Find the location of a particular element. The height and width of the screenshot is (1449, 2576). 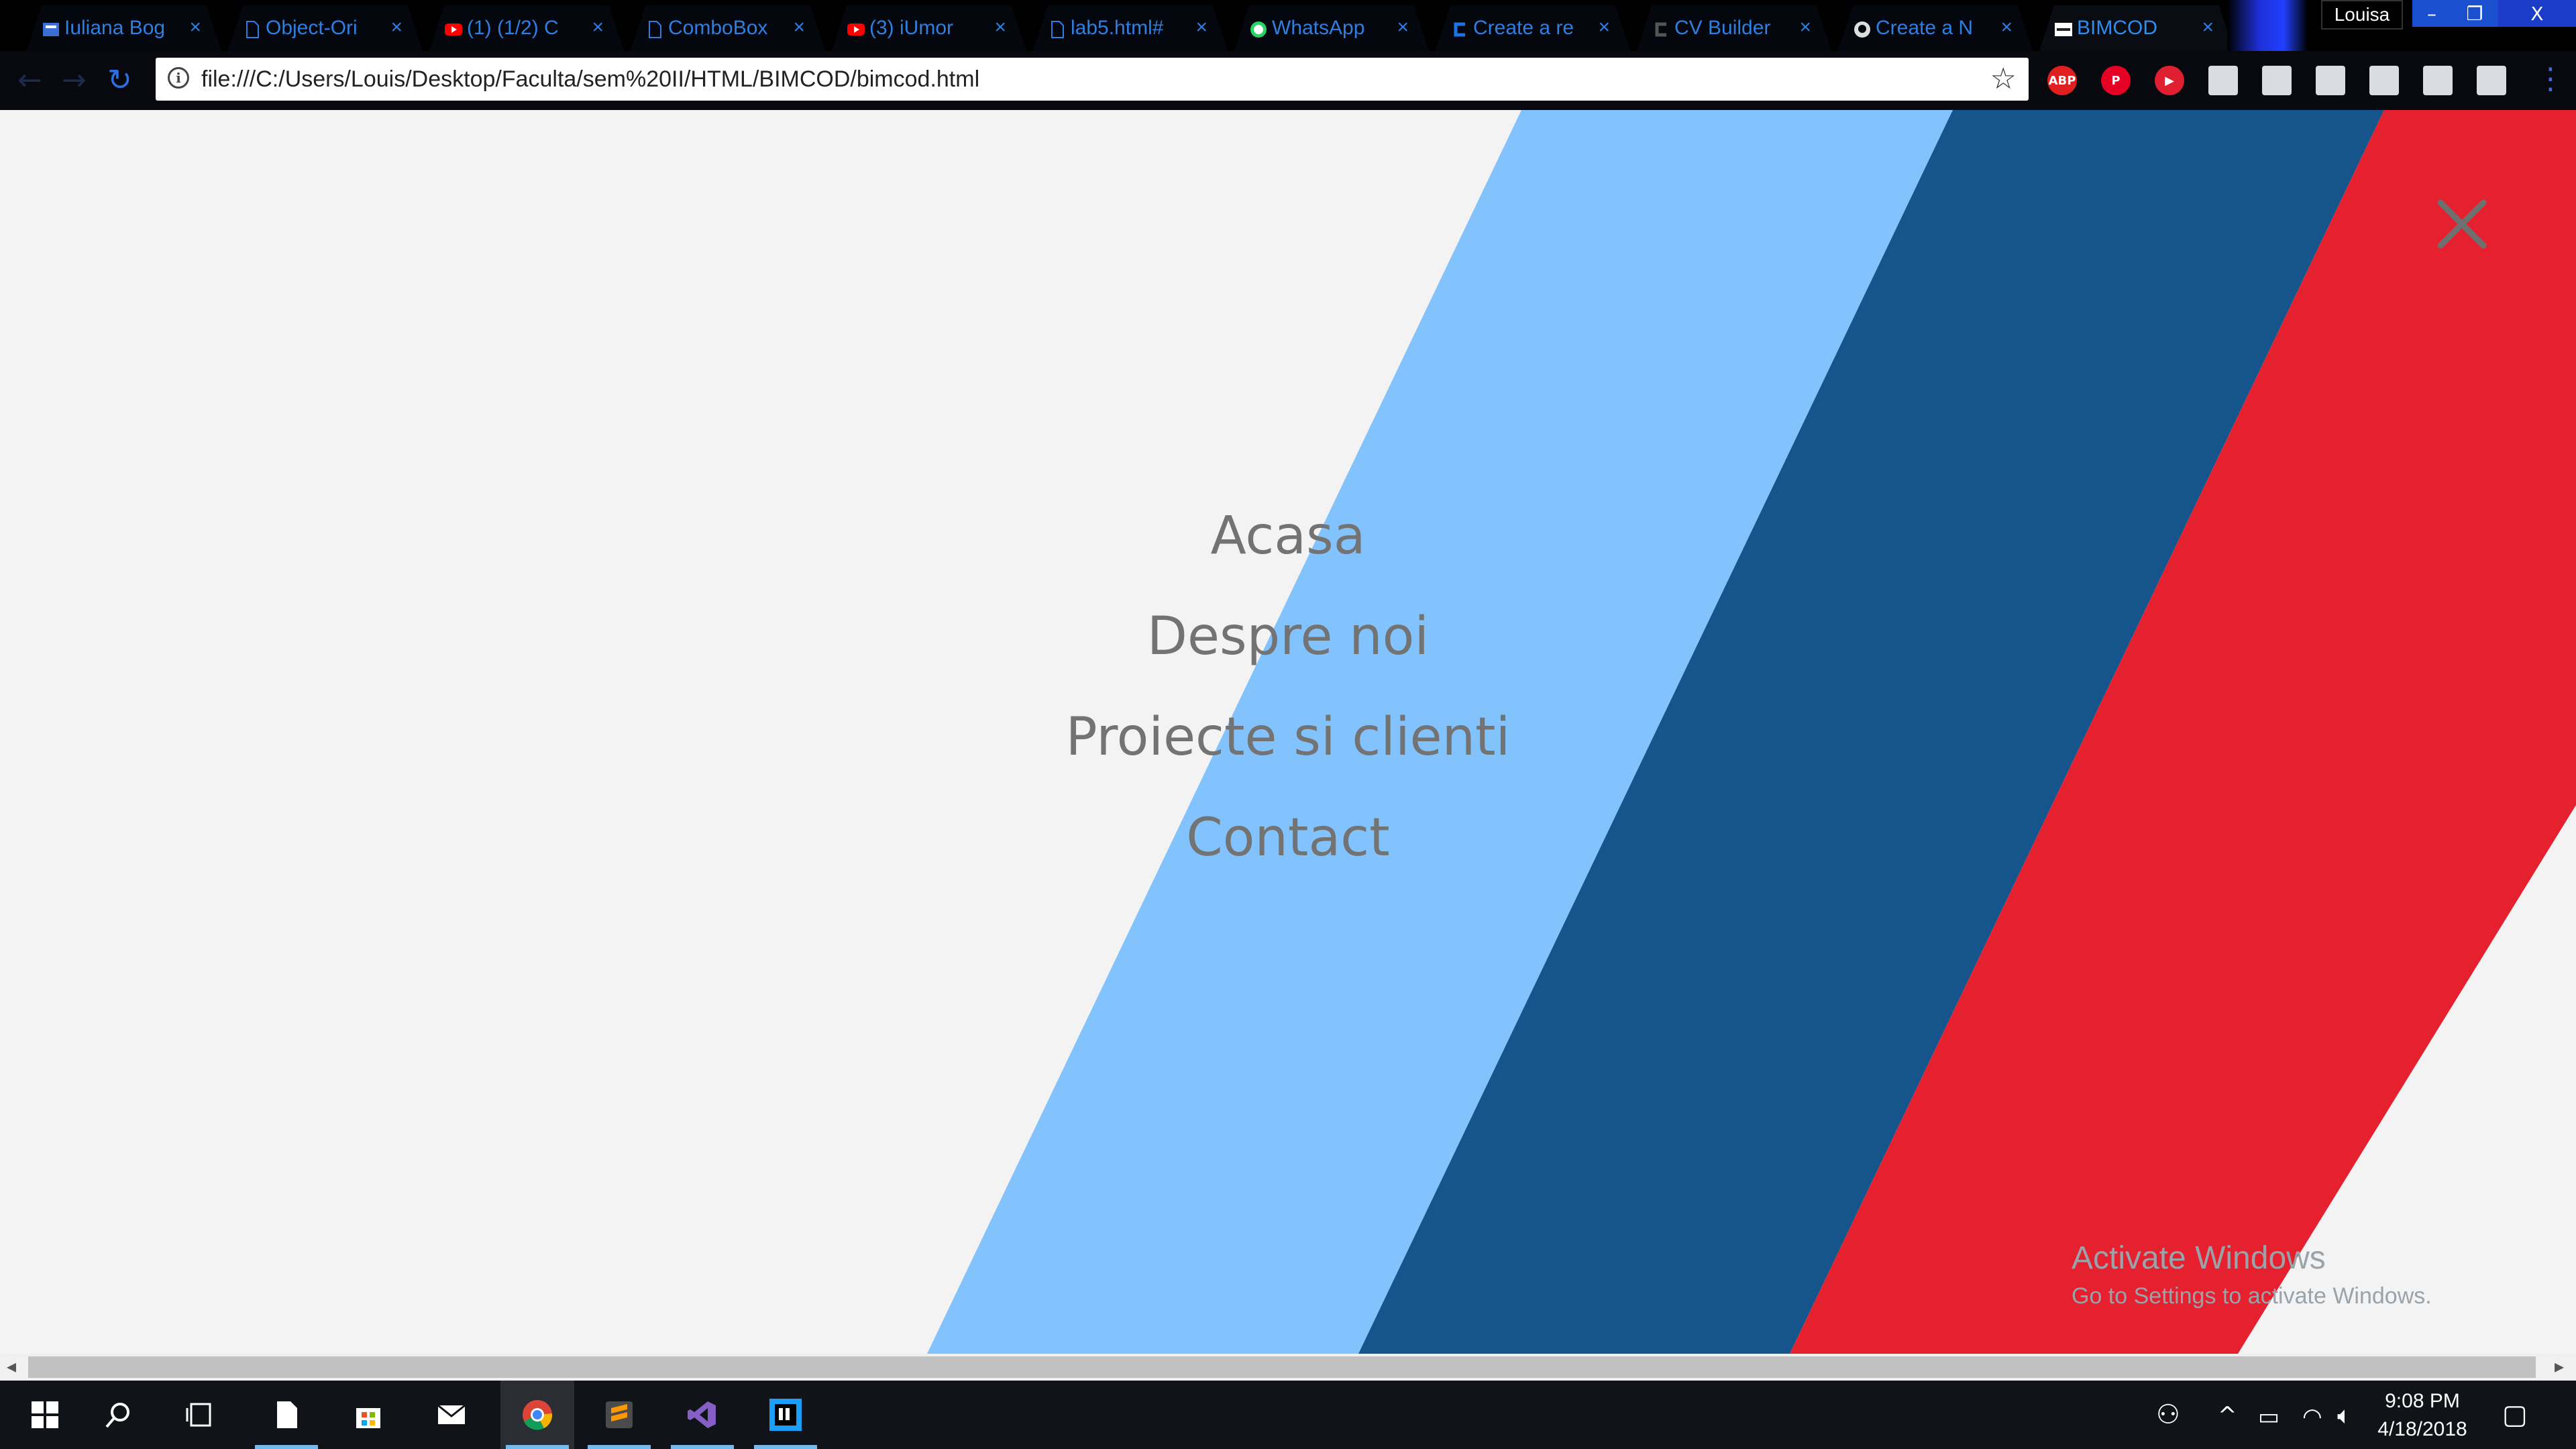

sublime-icon is located at coordinates (619, 1415).